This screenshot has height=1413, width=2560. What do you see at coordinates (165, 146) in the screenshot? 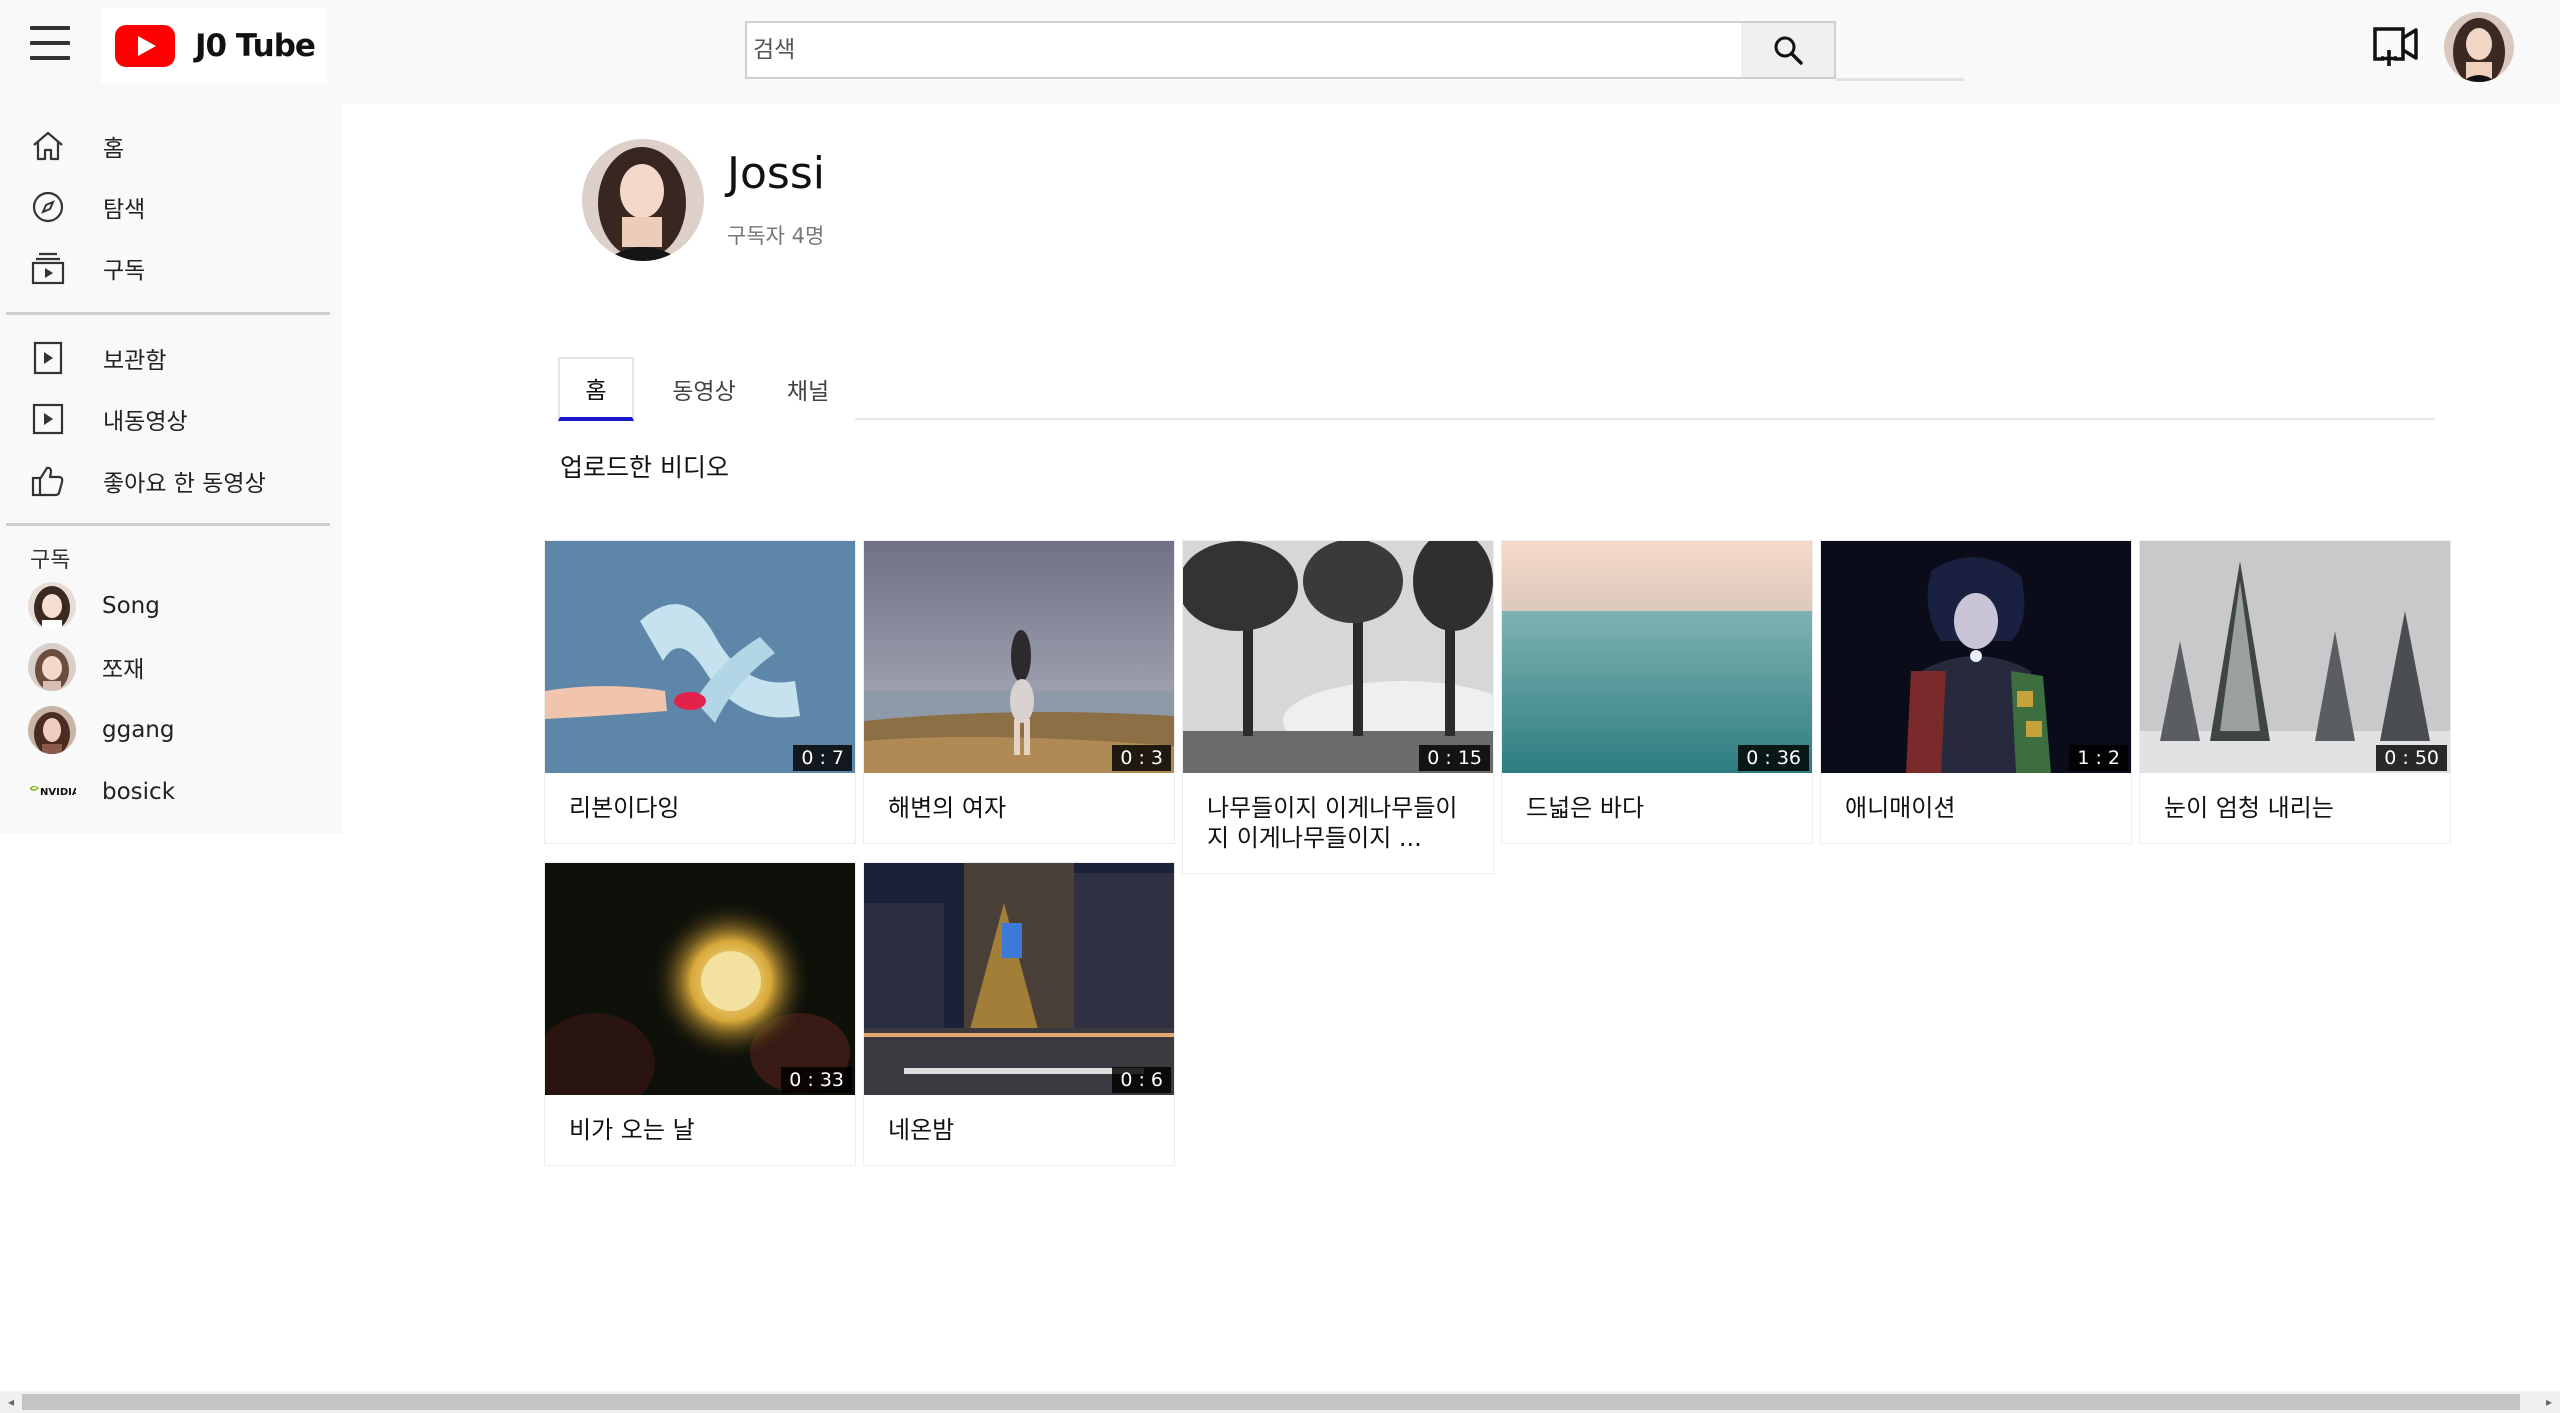
I see `sidebar-item-home: 홈` at bounding box center [165, 146].